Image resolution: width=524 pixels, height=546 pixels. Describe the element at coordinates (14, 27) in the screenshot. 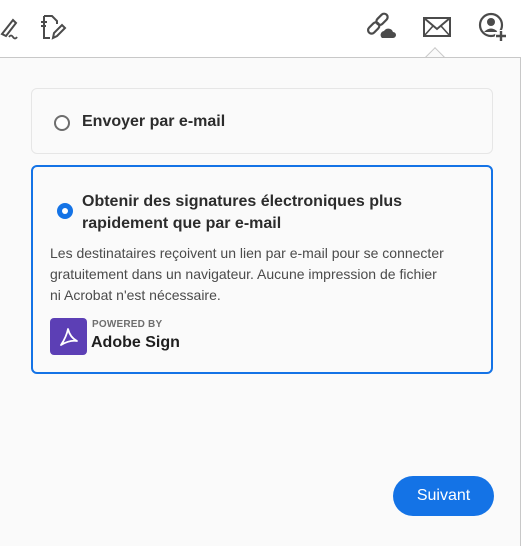

I see `signature-icon` at that location.